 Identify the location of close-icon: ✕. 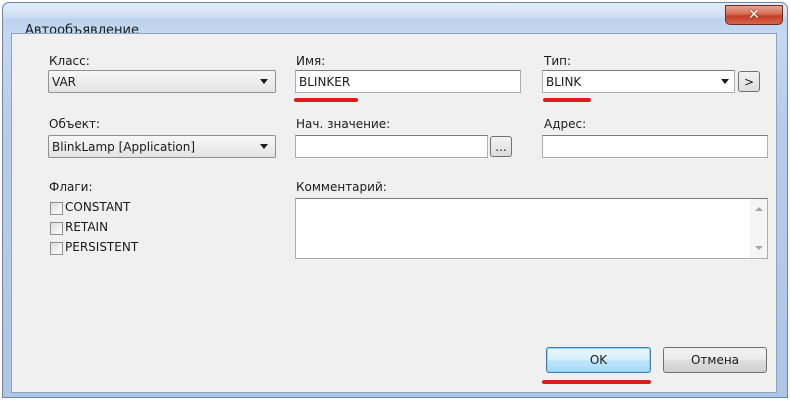
(754, 15).